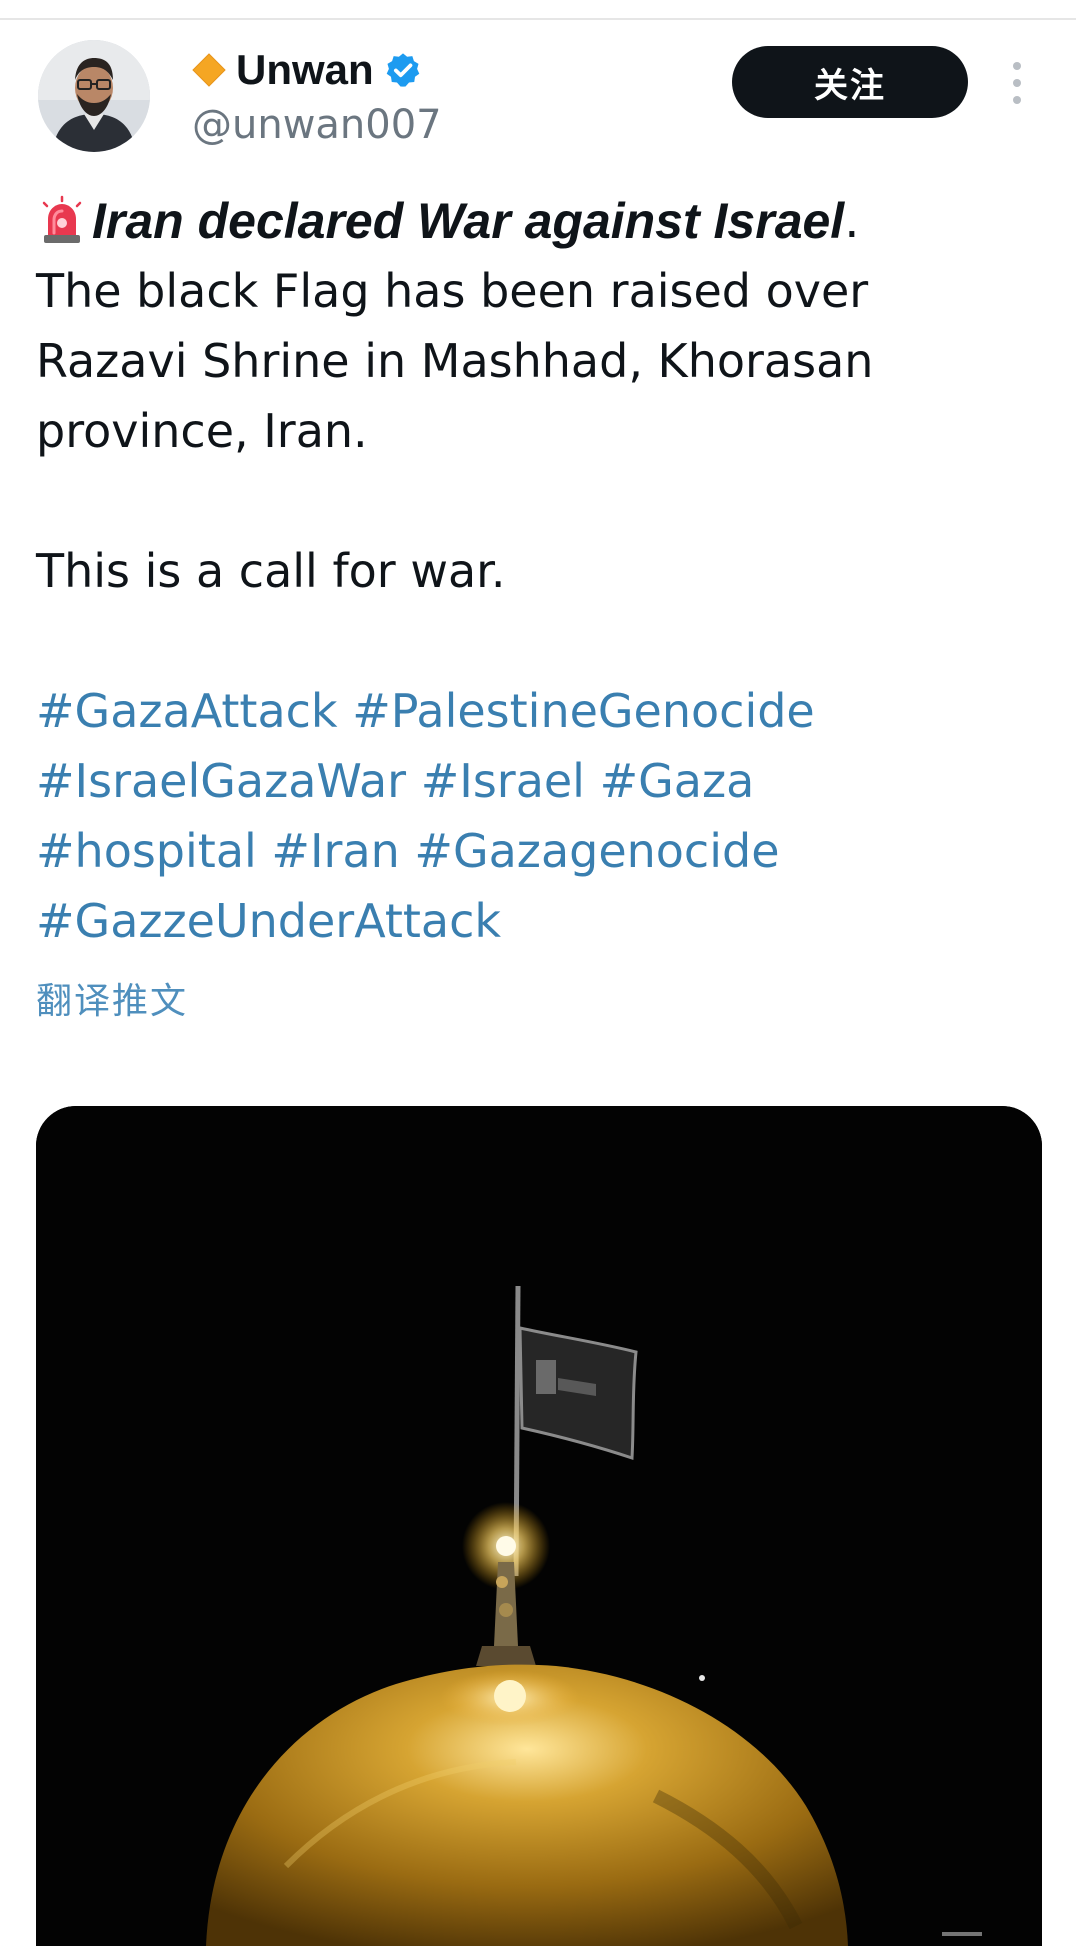  I want to click on verified-badge-icon, so click(403, 70).